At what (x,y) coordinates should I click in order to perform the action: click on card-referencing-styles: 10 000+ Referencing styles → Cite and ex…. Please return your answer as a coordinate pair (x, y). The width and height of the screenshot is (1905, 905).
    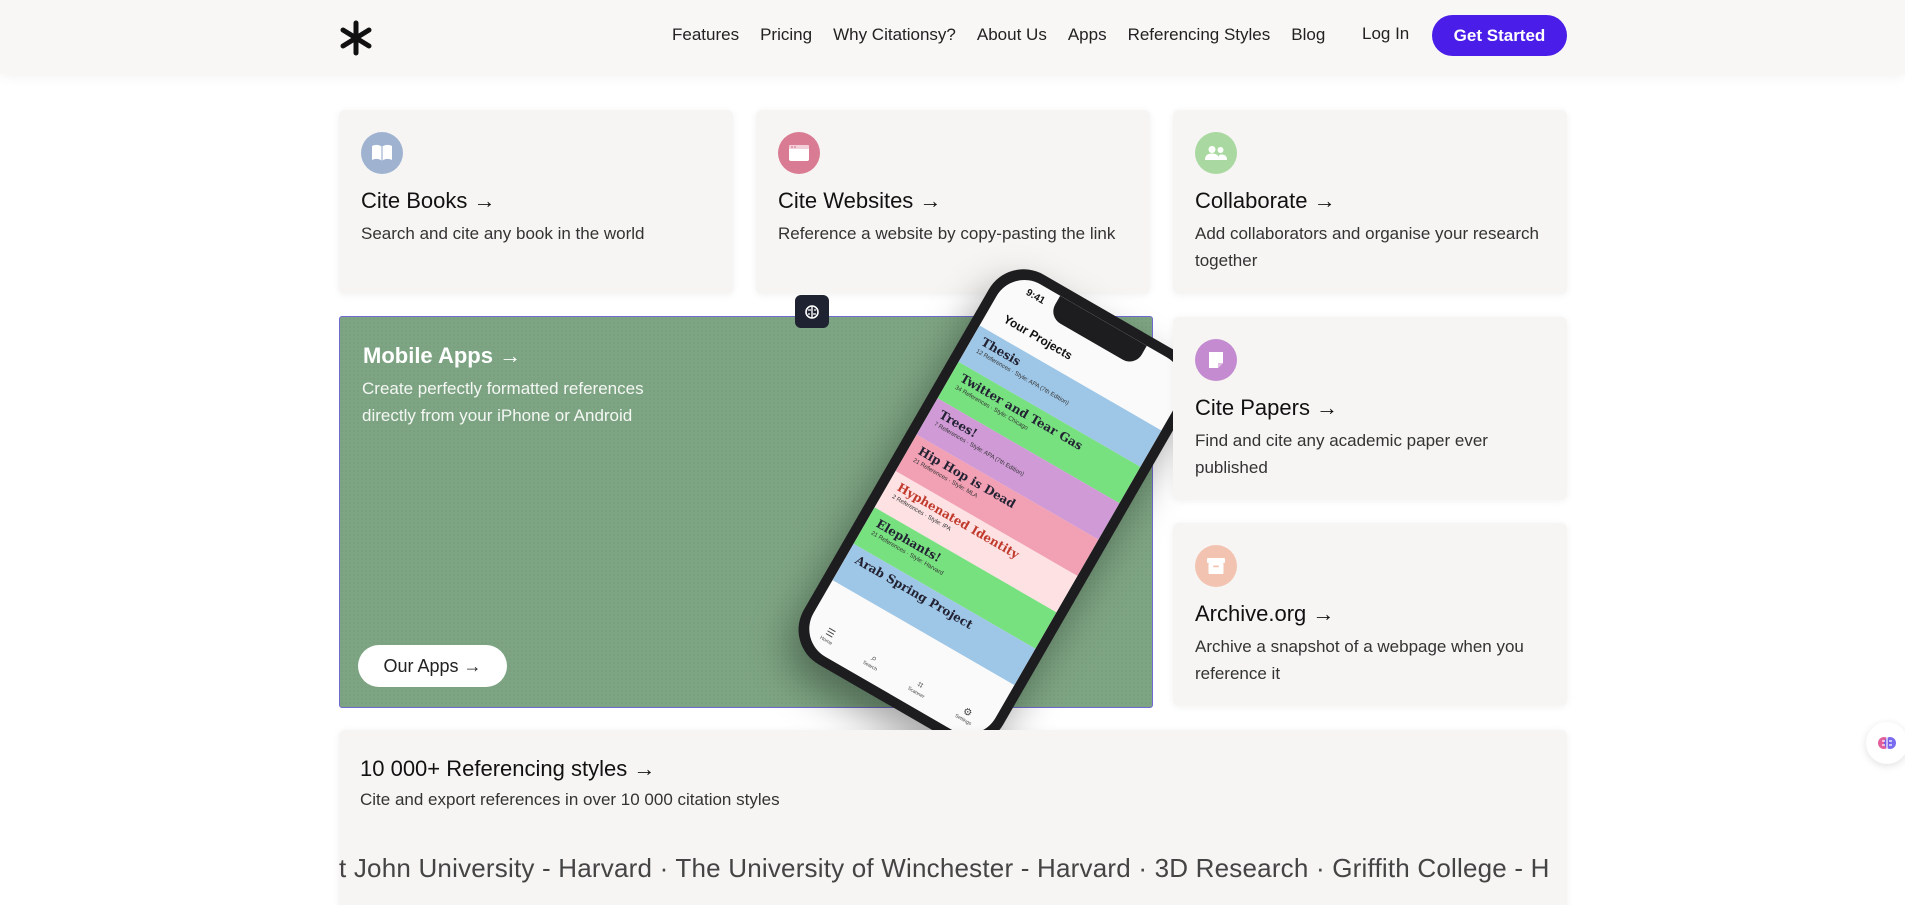
    Looking at the image, I should click on (953, 817).